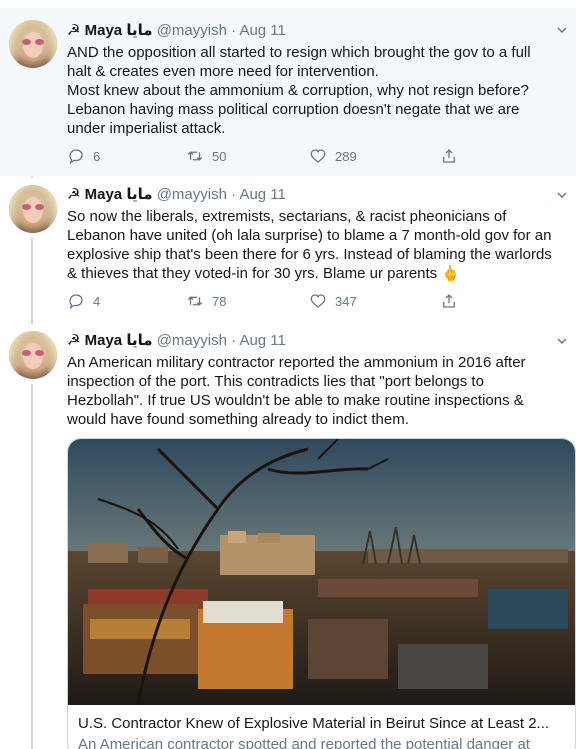 This screenshot has height=749, width=576. What do you see at coordinates (333, 301) in the screenshot?
I see `like-button: 347` at bounding box center [333, 301].